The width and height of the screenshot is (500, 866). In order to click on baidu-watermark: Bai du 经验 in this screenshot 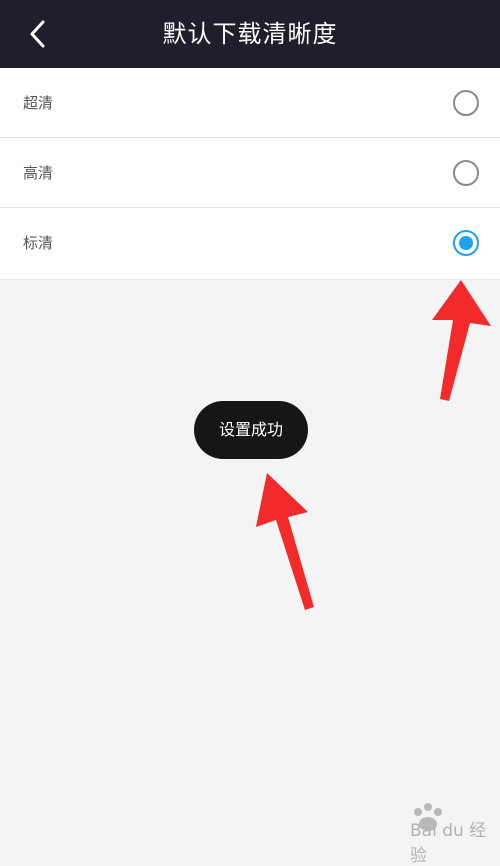, I will do `click(437, 833)`.